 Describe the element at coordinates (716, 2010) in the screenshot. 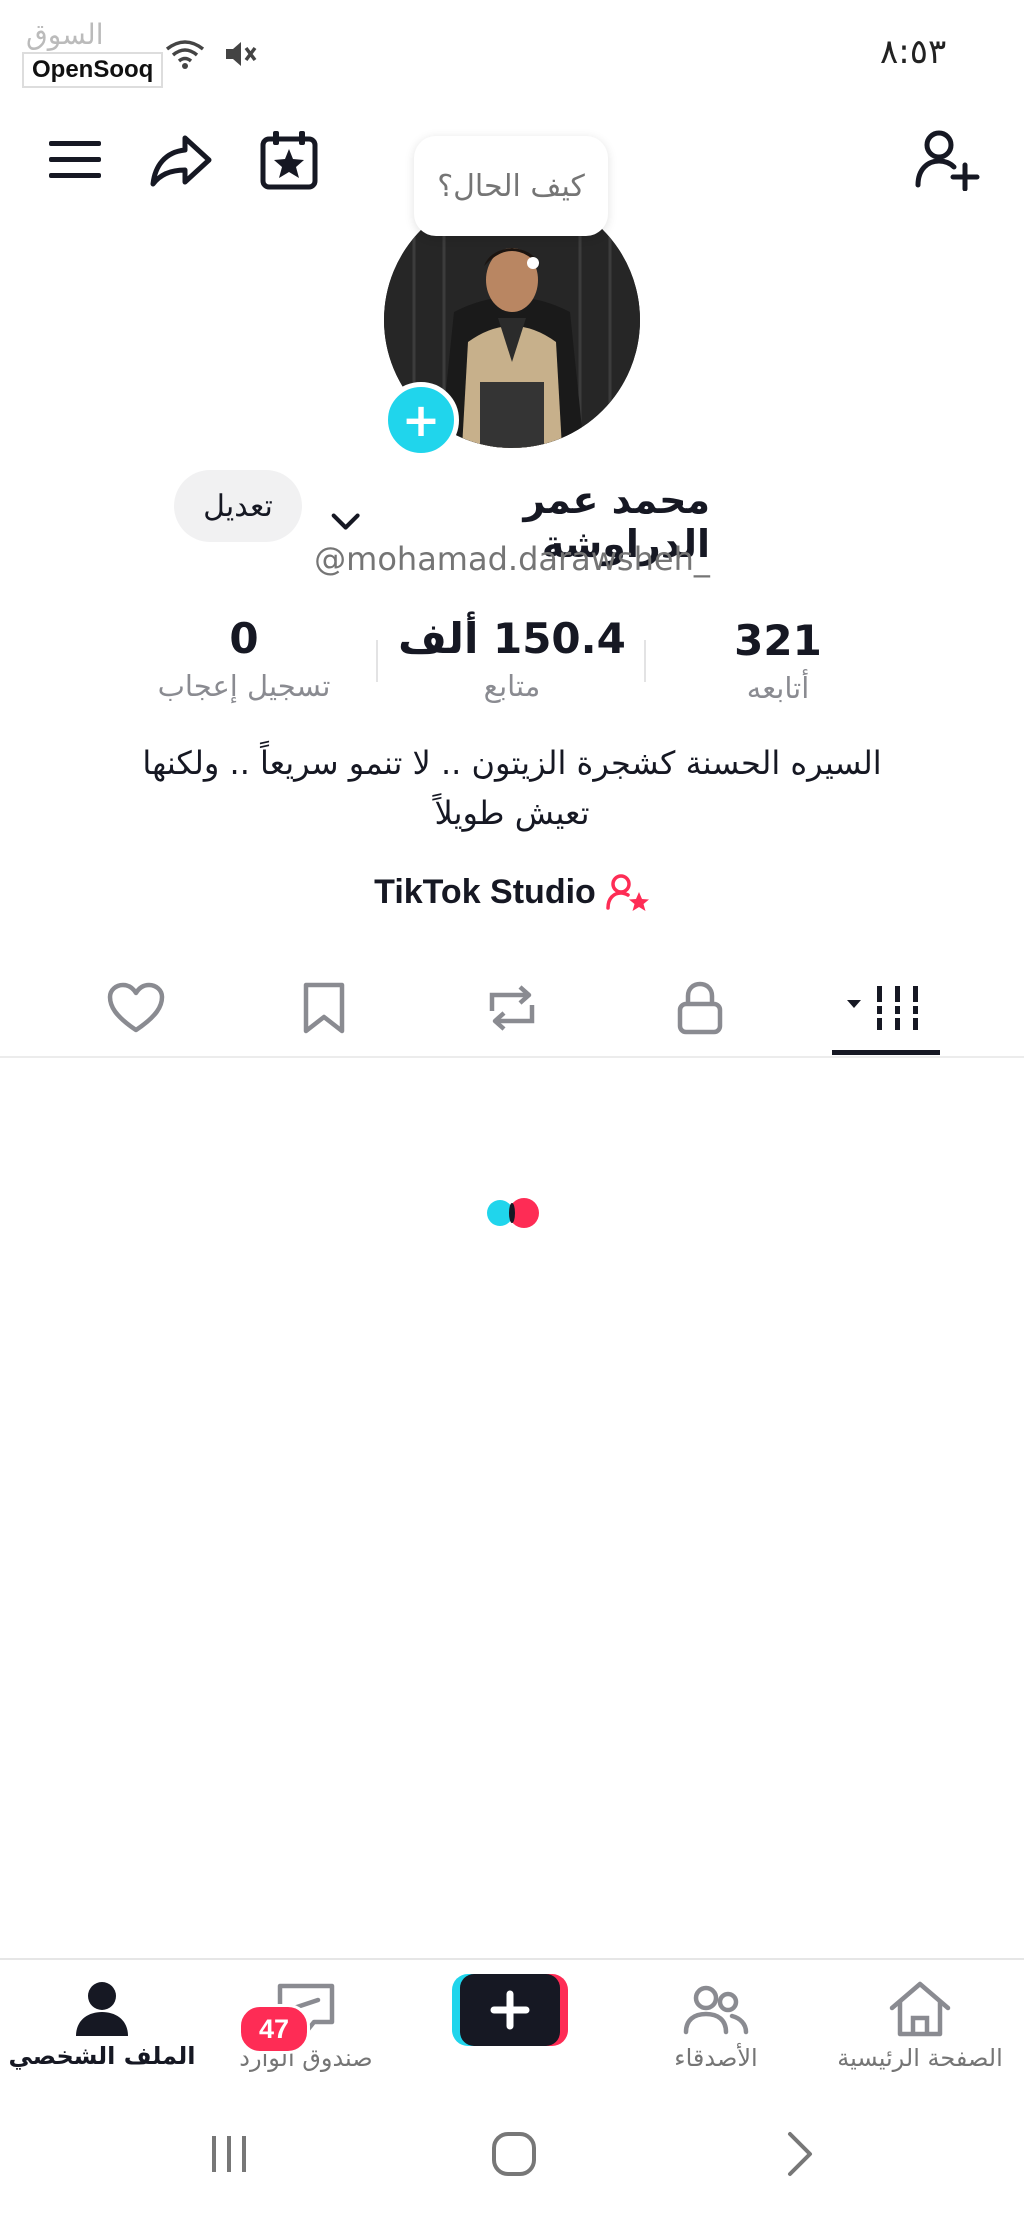

I see `friends-icon` at that location.